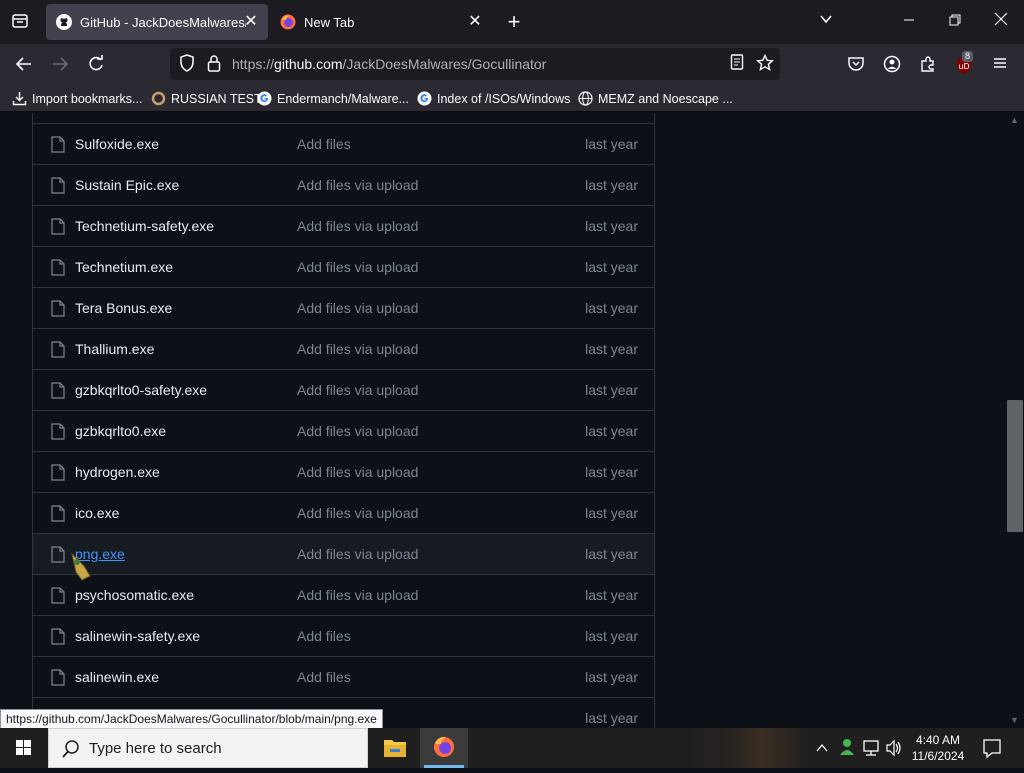 The width and height of the screenshot is (1024, 773). What do you see at coordinates (444, 748) in the screenshot?
I see `firefox-taskbar-button` at bounding box center [444, 748].